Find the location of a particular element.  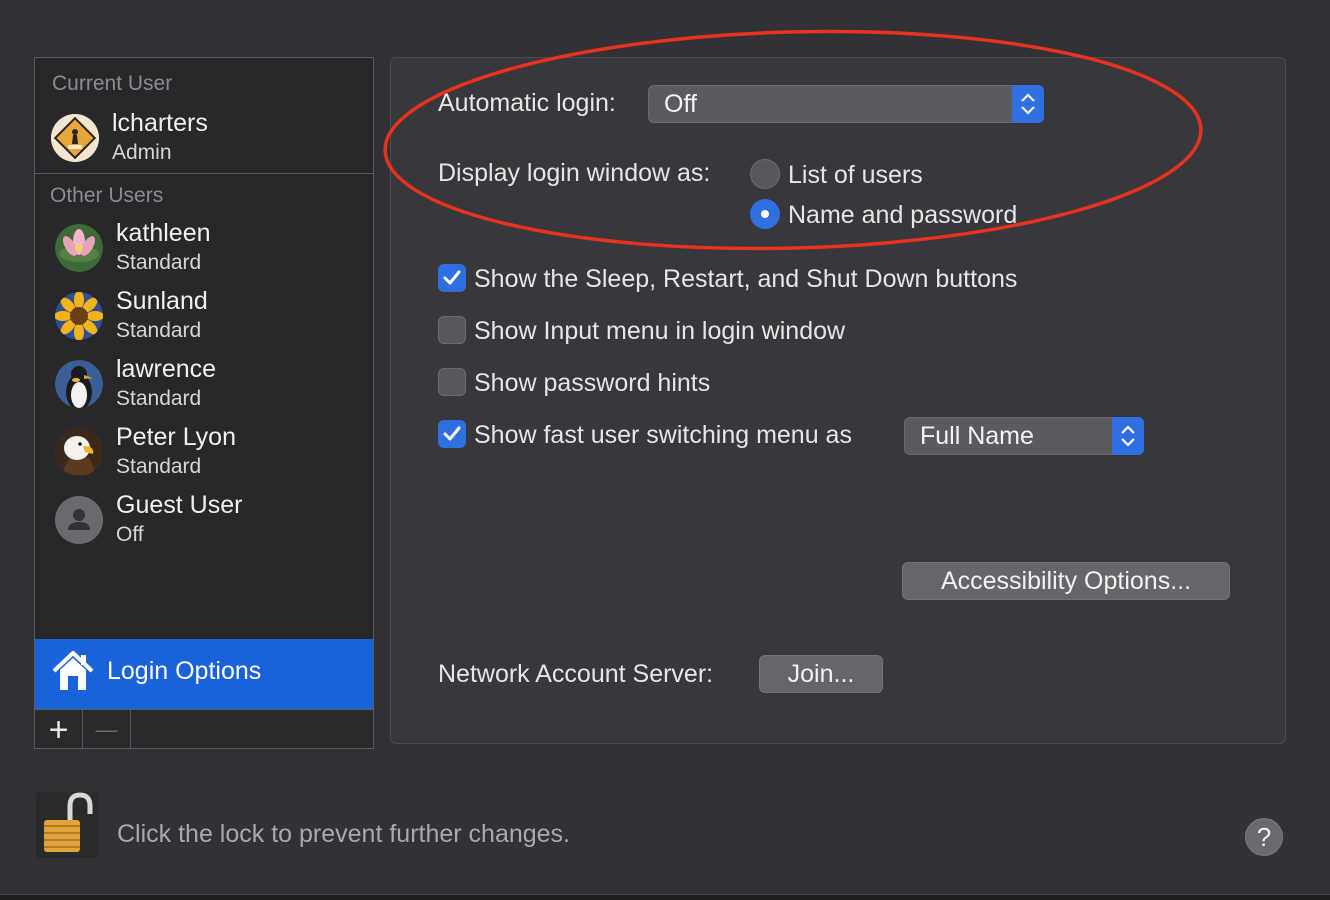

generic-user-icon is located at coordinates (79, 520).